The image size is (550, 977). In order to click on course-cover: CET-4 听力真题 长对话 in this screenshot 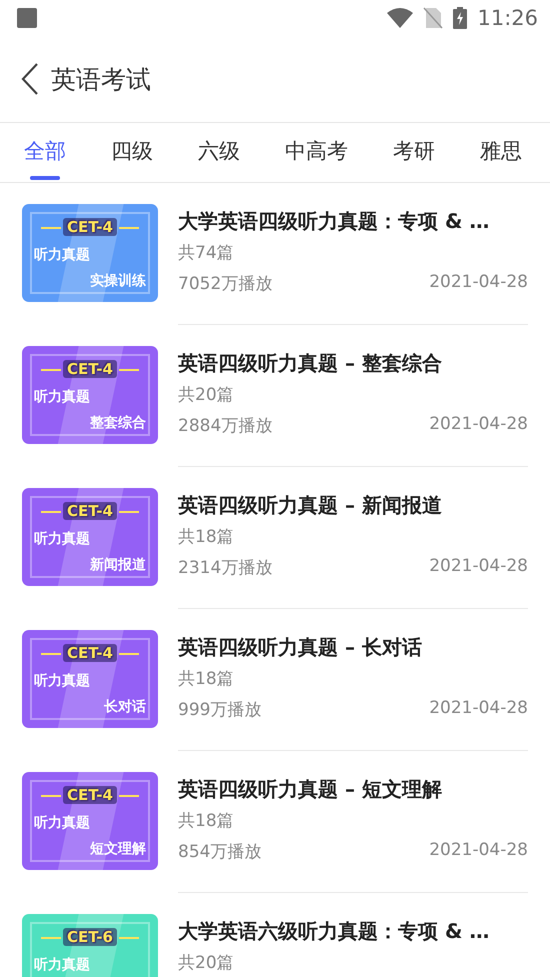, I will do `click(90, 679)`.